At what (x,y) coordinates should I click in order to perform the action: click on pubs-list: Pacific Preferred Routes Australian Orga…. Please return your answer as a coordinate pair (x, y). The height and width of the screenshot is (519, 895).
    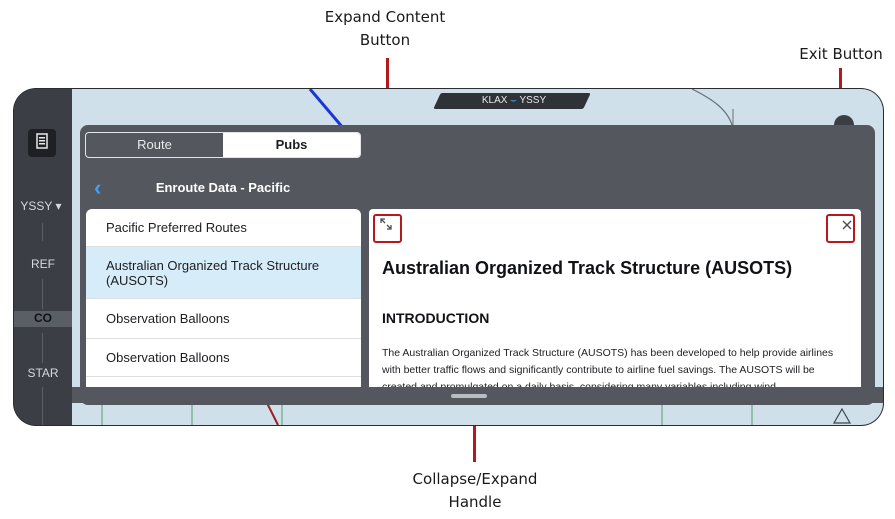
    Looking at the image, I should click on (223, 298).